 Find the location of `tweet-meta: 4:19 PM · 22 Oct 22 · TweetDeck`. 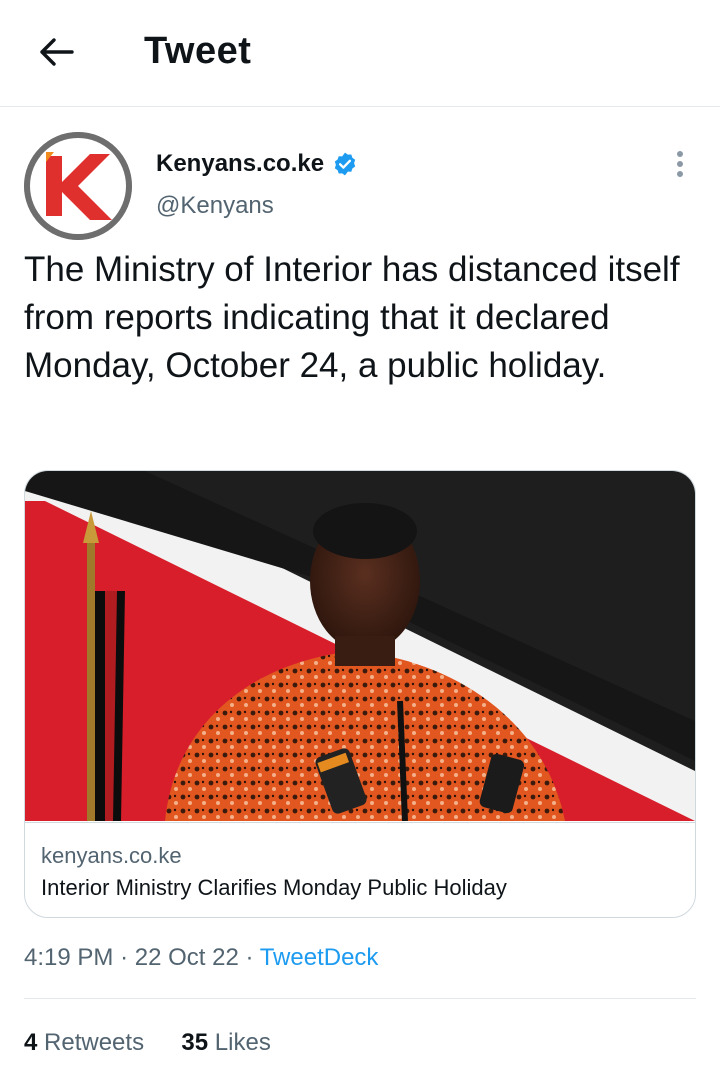

tweet-meta: 4:19 PM · 22 Oct 22 · TweetDeck is located at coordinates (201, 958).